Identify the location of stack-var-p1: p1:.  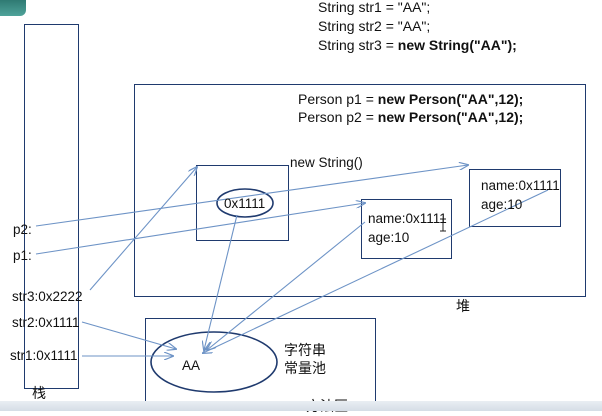
(22, 255).